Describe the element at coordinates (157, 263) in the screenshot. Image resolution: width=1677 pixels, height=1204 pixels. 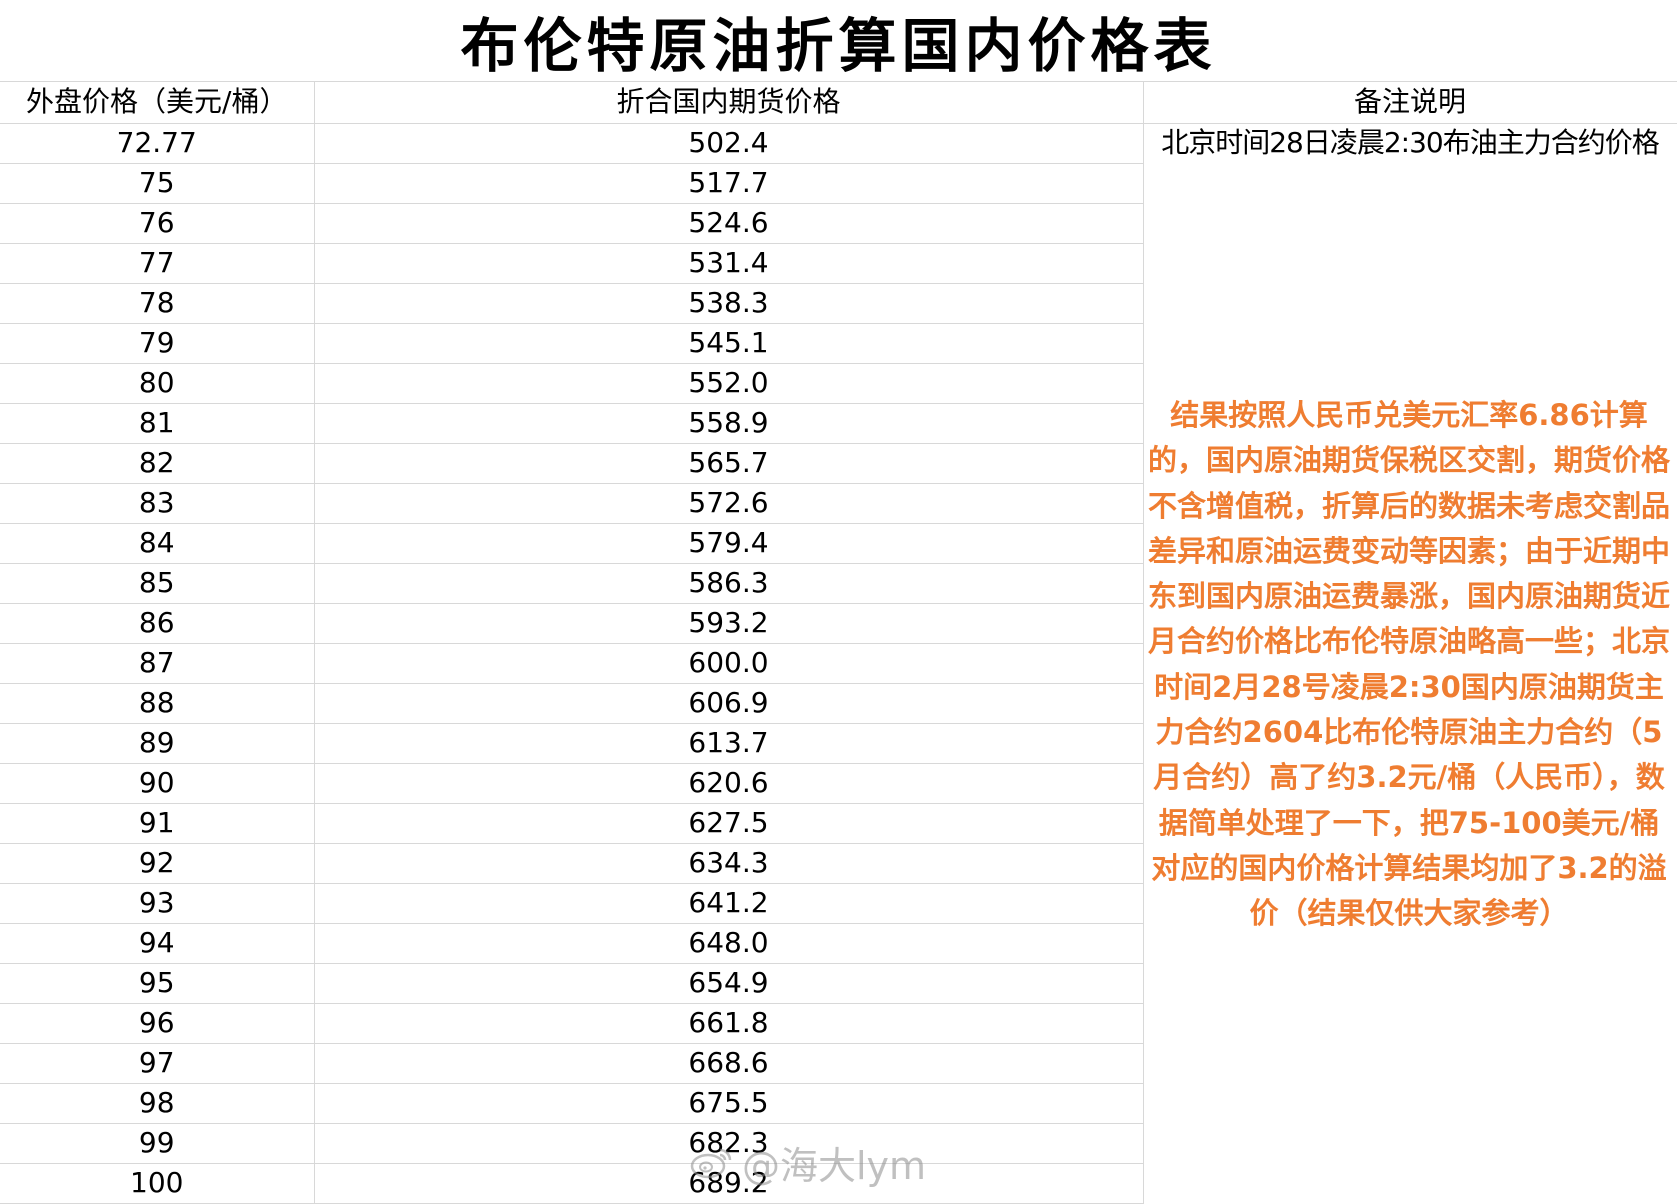
I see `cell-foreign-price: 77` at that location.